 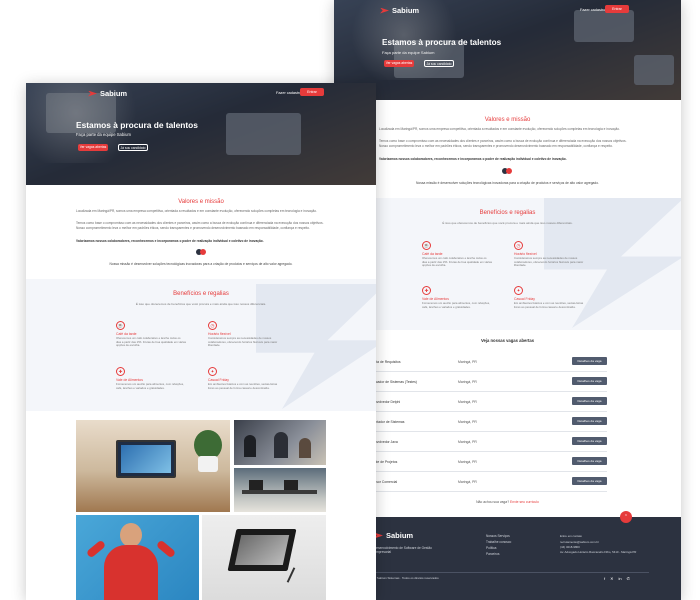 What do you see at coordinates (137, 557) in the screenshot?
I see `celebrating-person-photo` at bounding box center [137, 557].